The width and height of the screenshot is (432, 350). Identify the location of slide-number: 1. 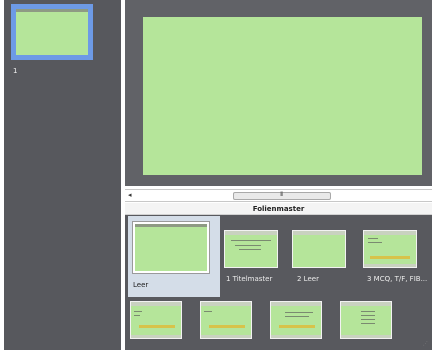
(15, 71).